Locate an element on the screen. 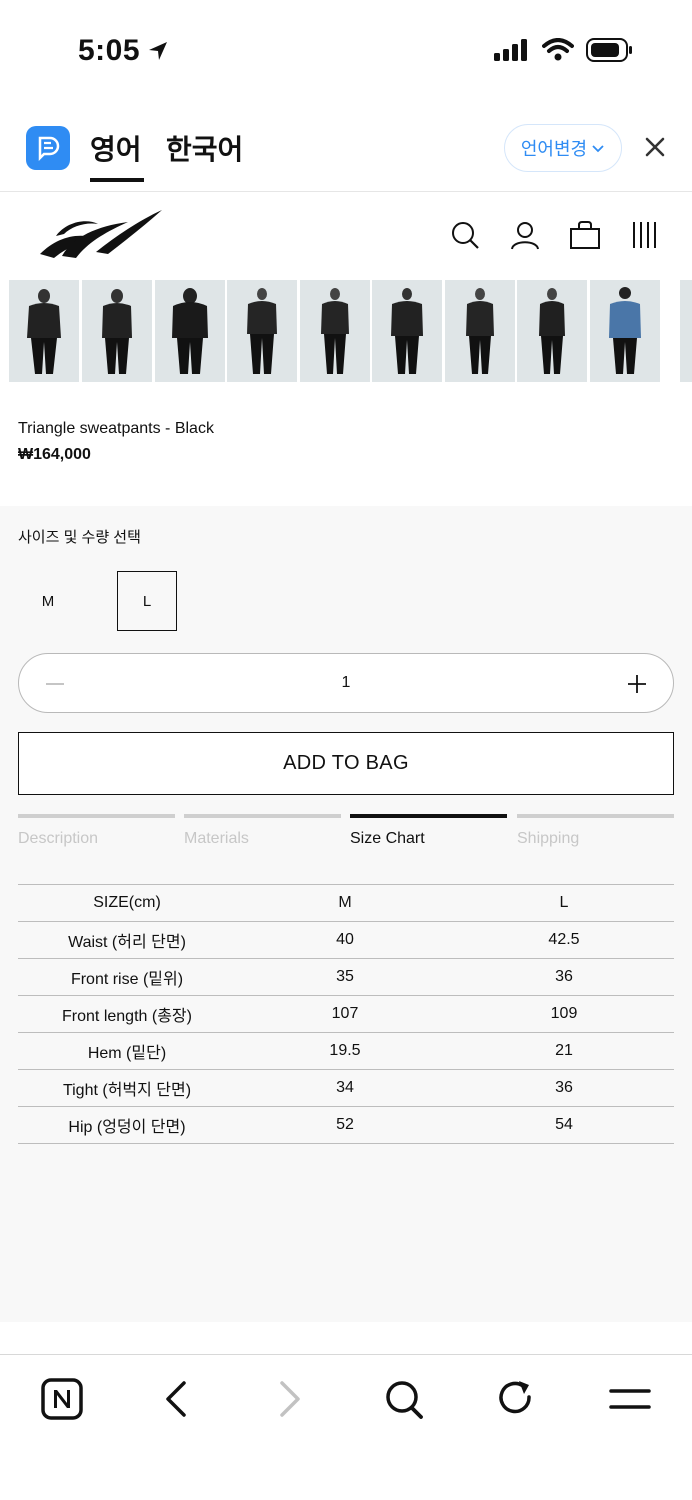  table-cell: 34 is located at coordinates (345, 1088).